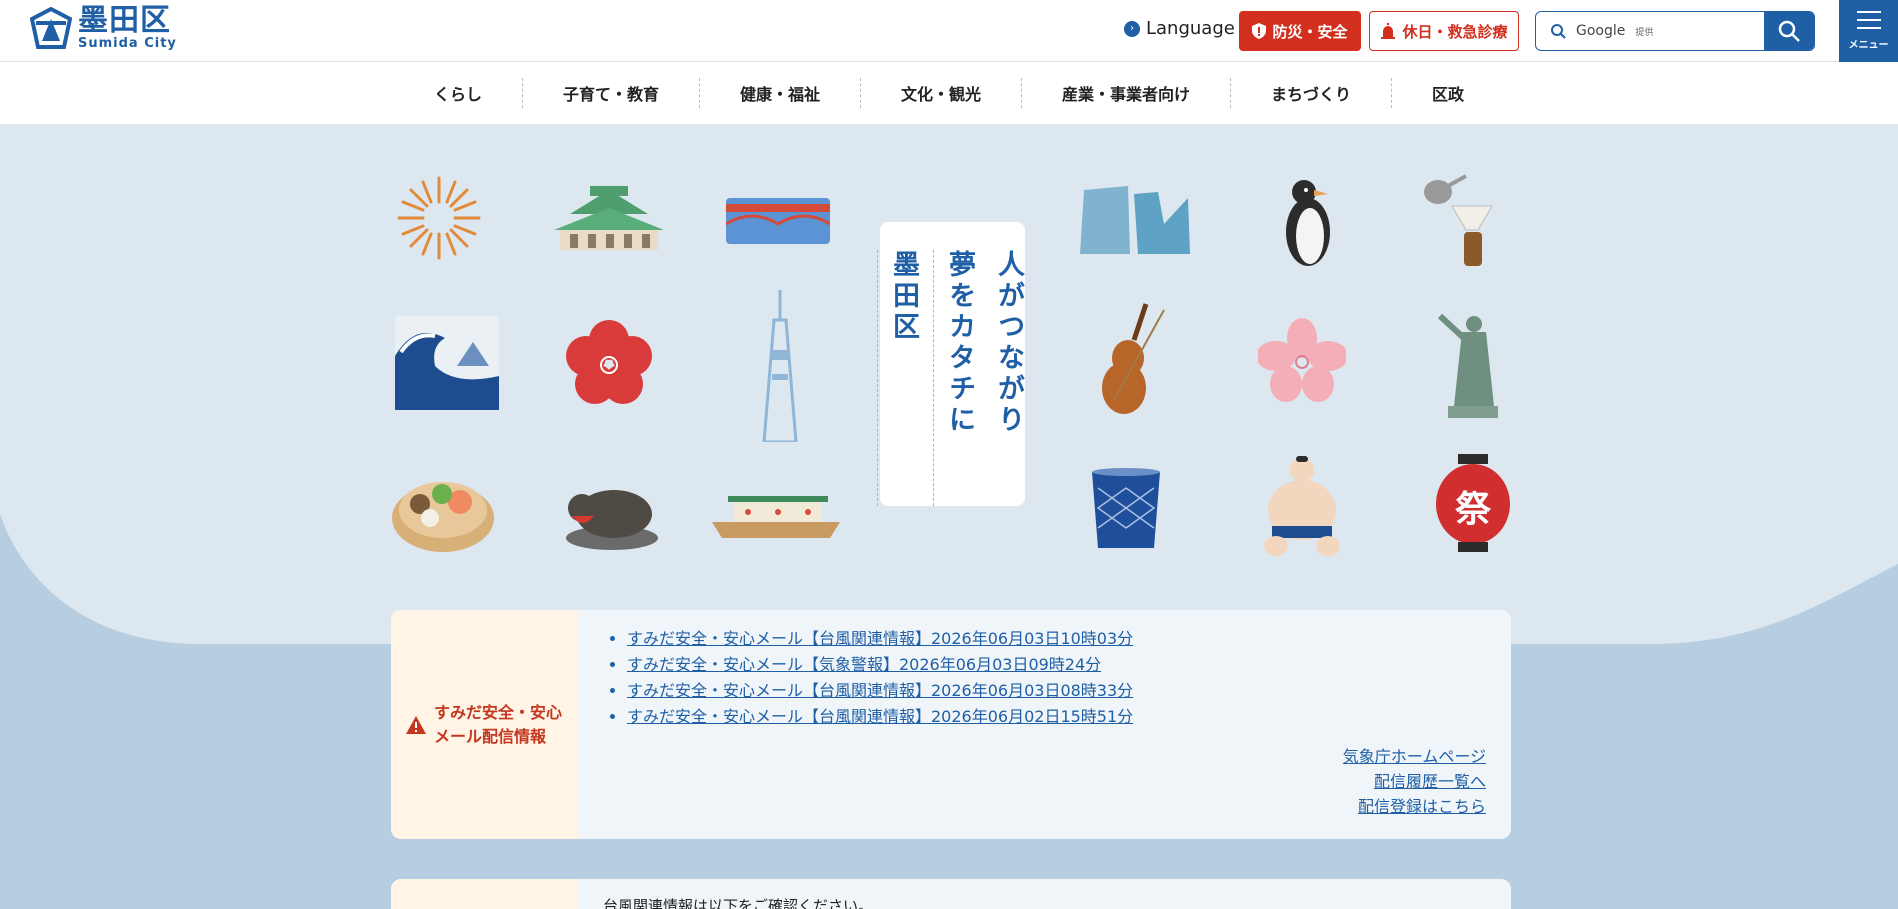 Image resolution: width=1898 pixels, height=909 pixels. What do you see at coordinates (1644, 32) in the screenshot?
I see `search-provider-note: 提供` at bounding box center [1644, 32].